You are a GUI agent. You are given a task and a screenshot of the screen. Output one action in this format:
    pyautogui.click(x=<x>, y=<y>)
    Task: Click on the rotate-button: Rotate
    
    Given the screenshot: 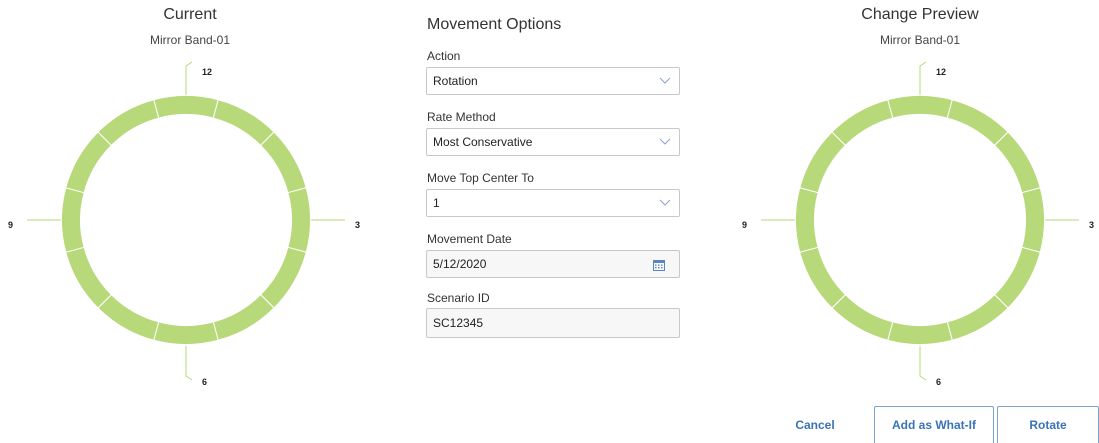 What is the action you would take?
    pyautogui.click(x=1048, y=424)
    